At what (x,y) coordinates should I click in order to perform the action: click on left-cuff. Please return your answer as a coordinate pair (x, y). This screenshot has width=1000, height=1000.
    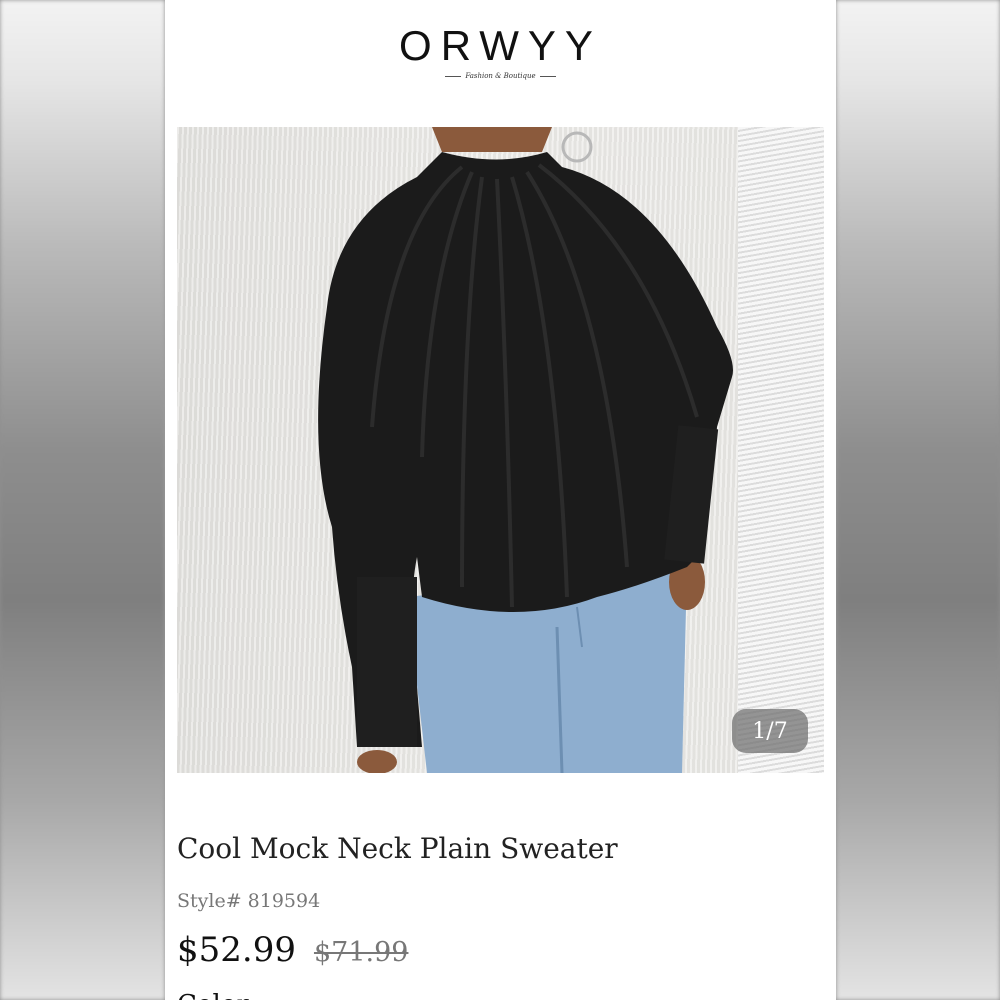
    Looking at the image, I should click on (387, 662).